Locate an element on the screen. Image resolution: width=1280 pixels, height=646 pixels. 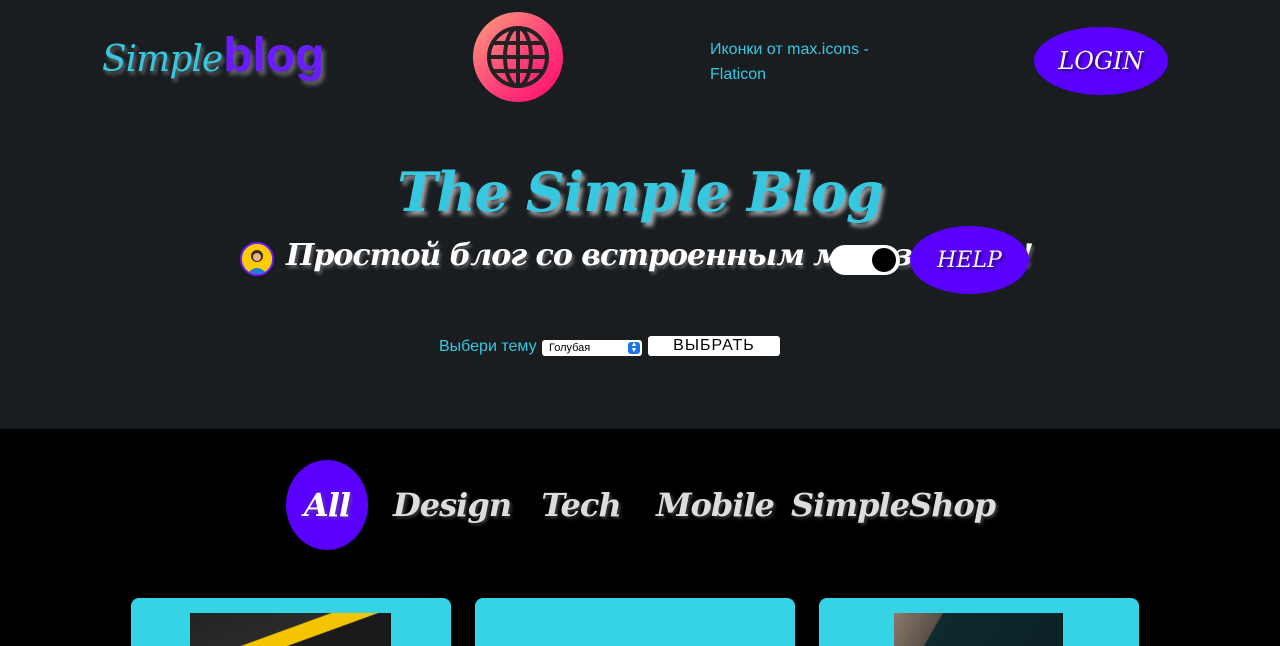
help-button: HELP is located at coordinates (969, 260).